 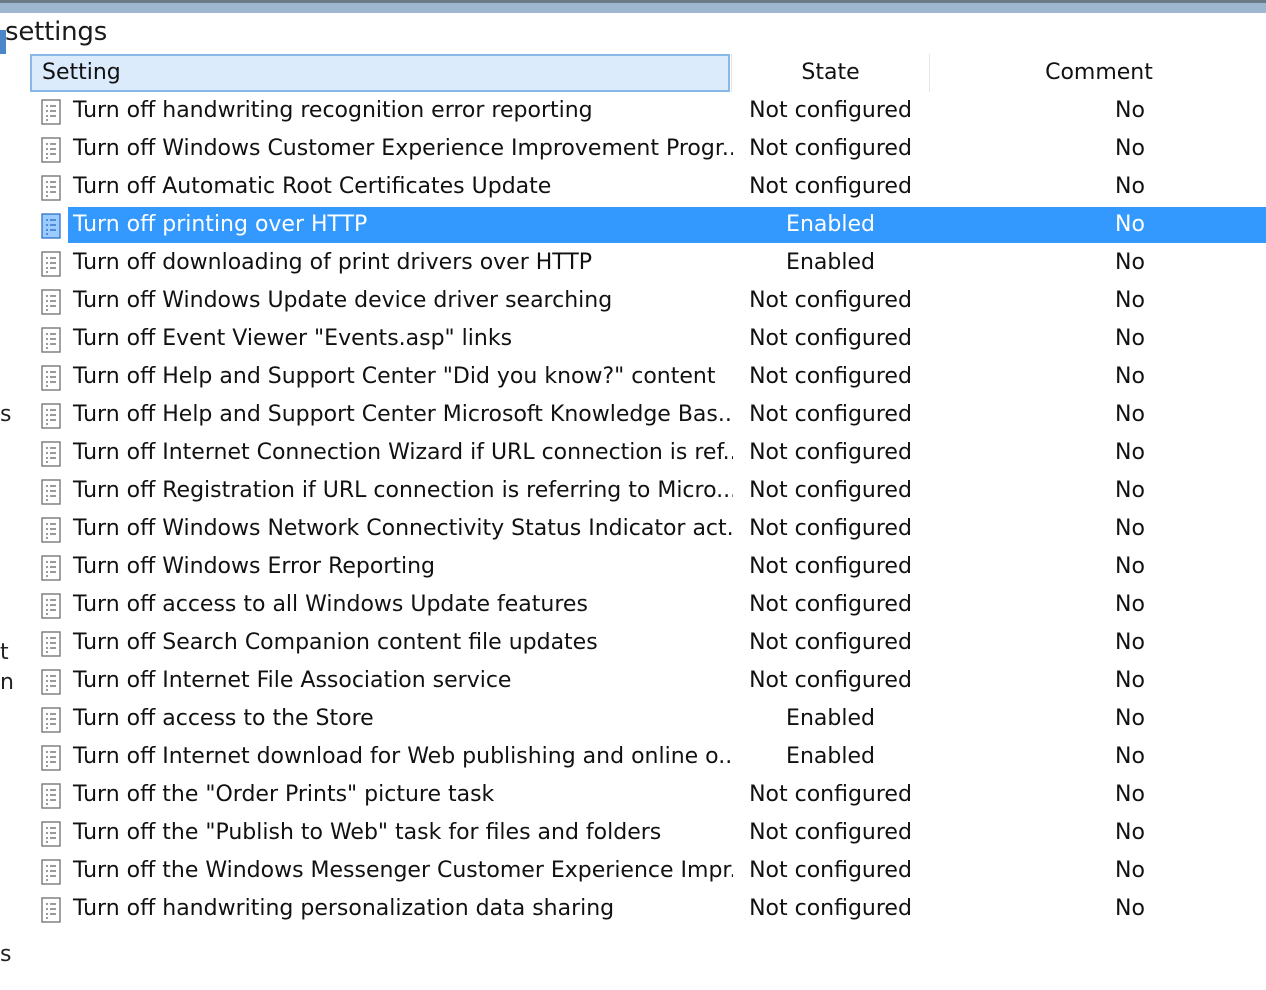 I want to click on column-header-state: State, so click(x=830, y=73).